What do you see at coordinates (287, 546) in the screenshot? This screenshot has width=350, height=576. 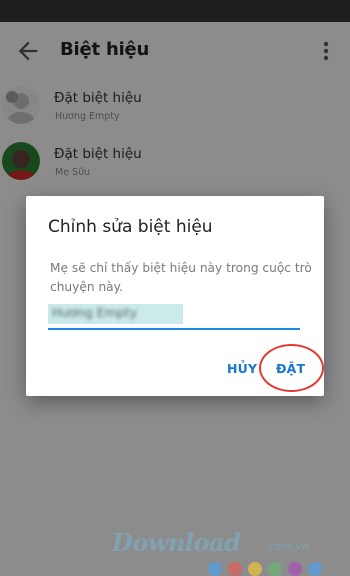 I see `watermark-domain: .com.vn` at bounding box center [287, 546].